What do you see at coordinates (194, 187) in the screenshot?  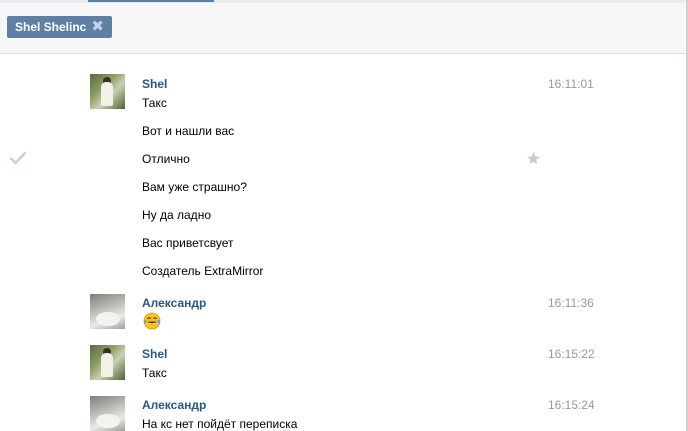 I see `message-text: Вам уже страшно?` at bounding box center [194, 187].